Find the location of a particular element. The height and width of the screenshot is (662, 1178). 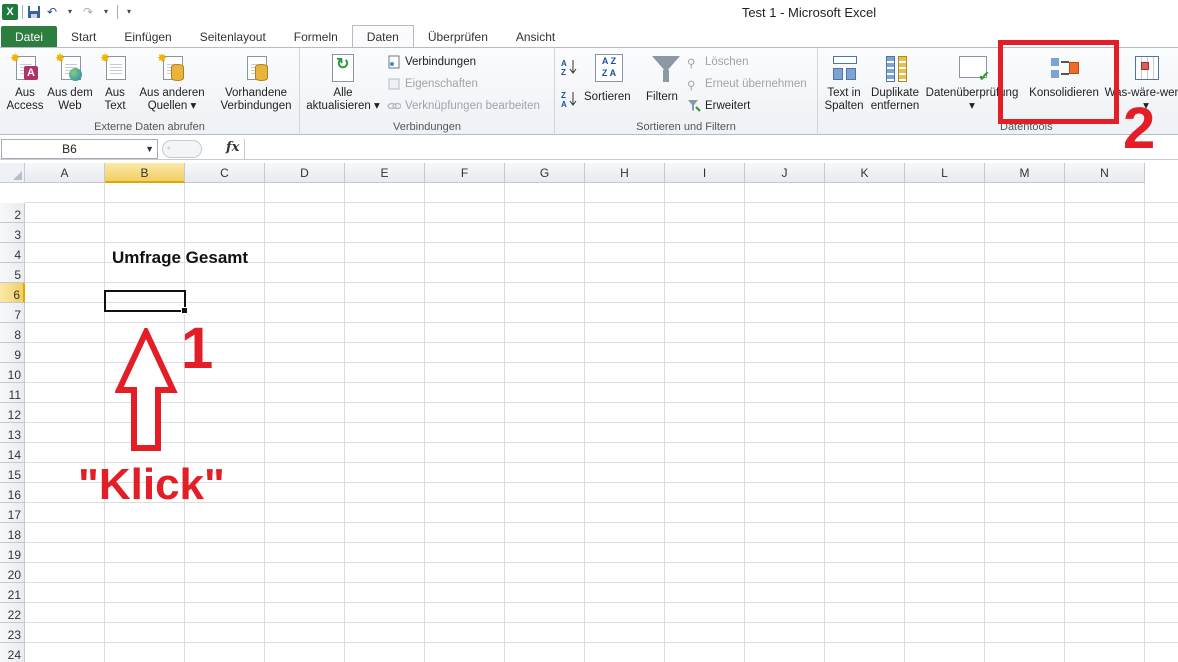

vorhandene-verbindungen-button: Vorhandene Verbindungen is located at coordinates (256, 82).